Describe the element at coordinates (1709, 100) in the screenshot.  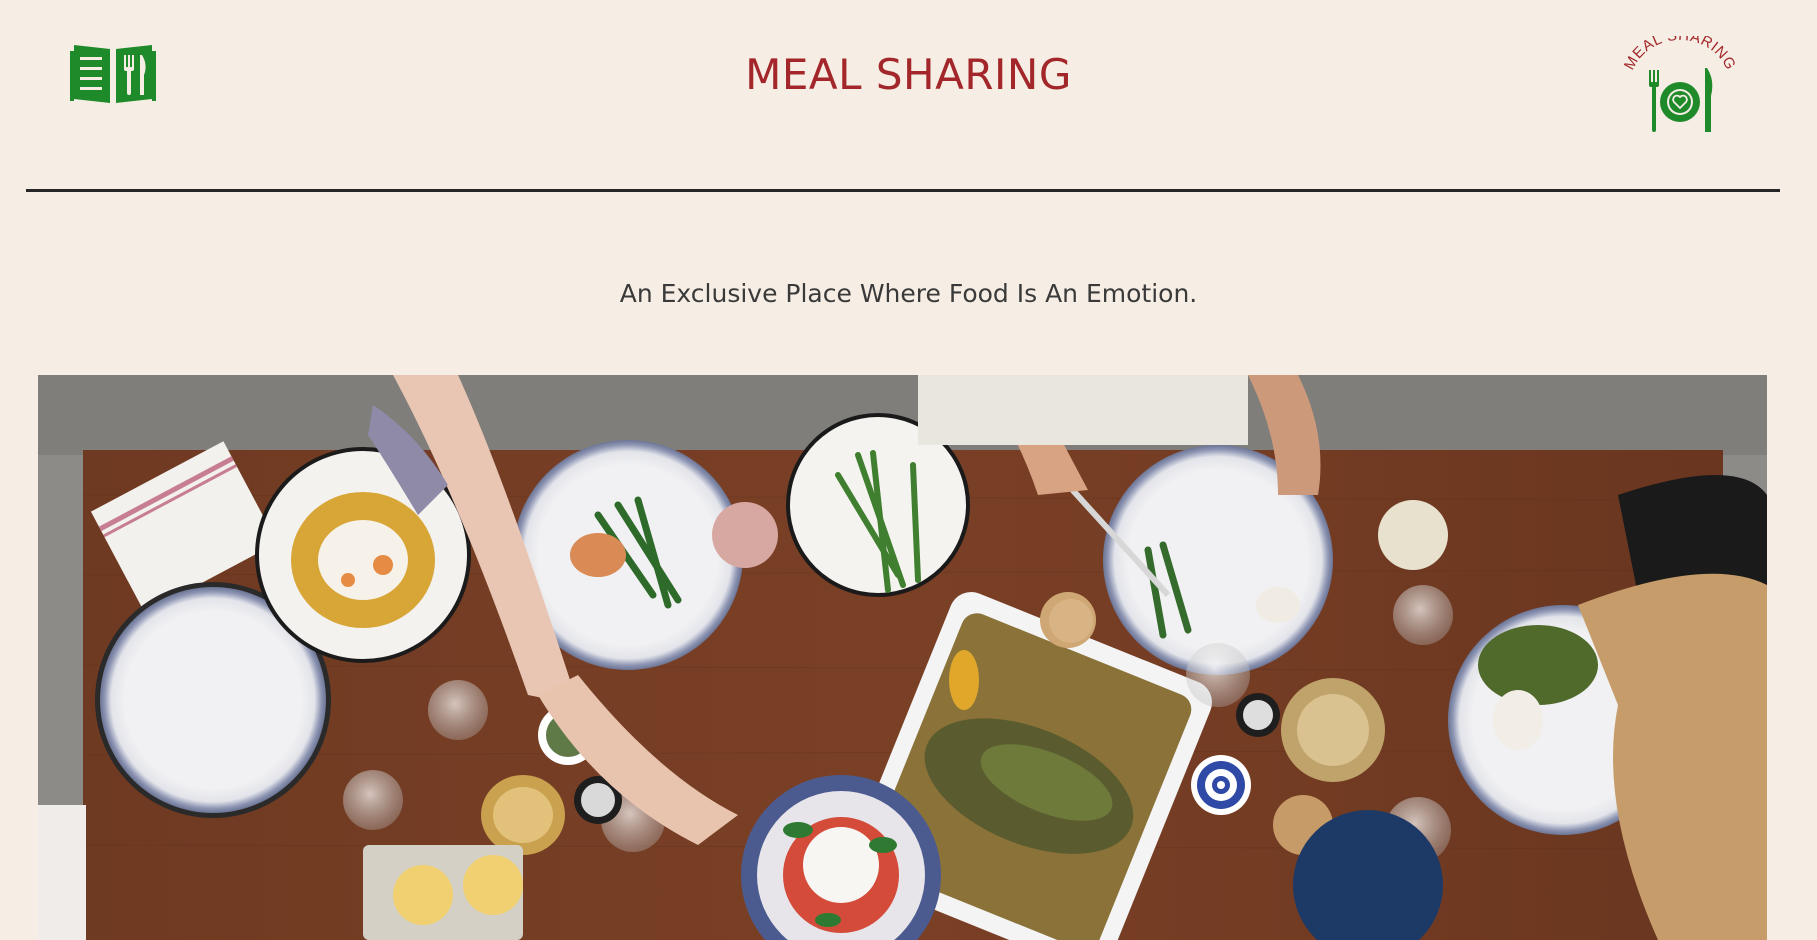
I see `knife-icon` at that location.